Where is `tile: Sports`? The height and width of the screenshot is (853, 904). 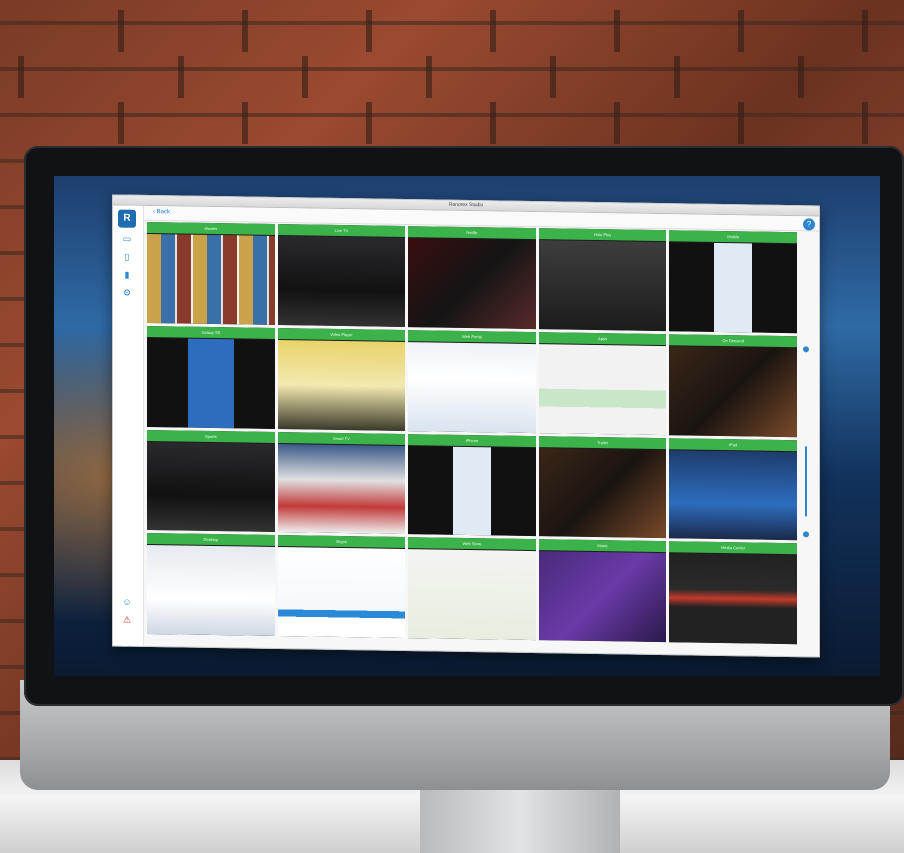
tile: Sports is located at coordinates (211, 481).